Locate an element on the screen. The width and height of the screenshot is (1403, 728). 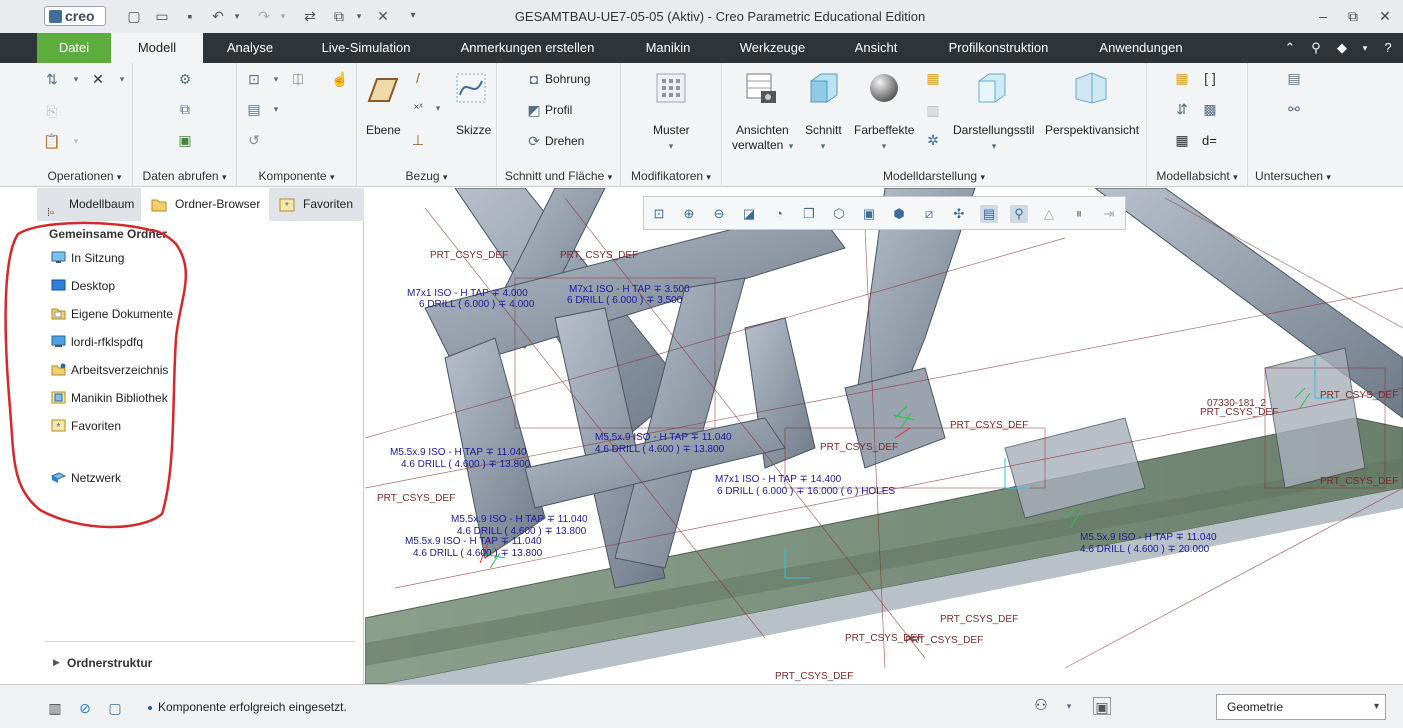
refresh-icon: ↺ is located at coordinates (254, 140).